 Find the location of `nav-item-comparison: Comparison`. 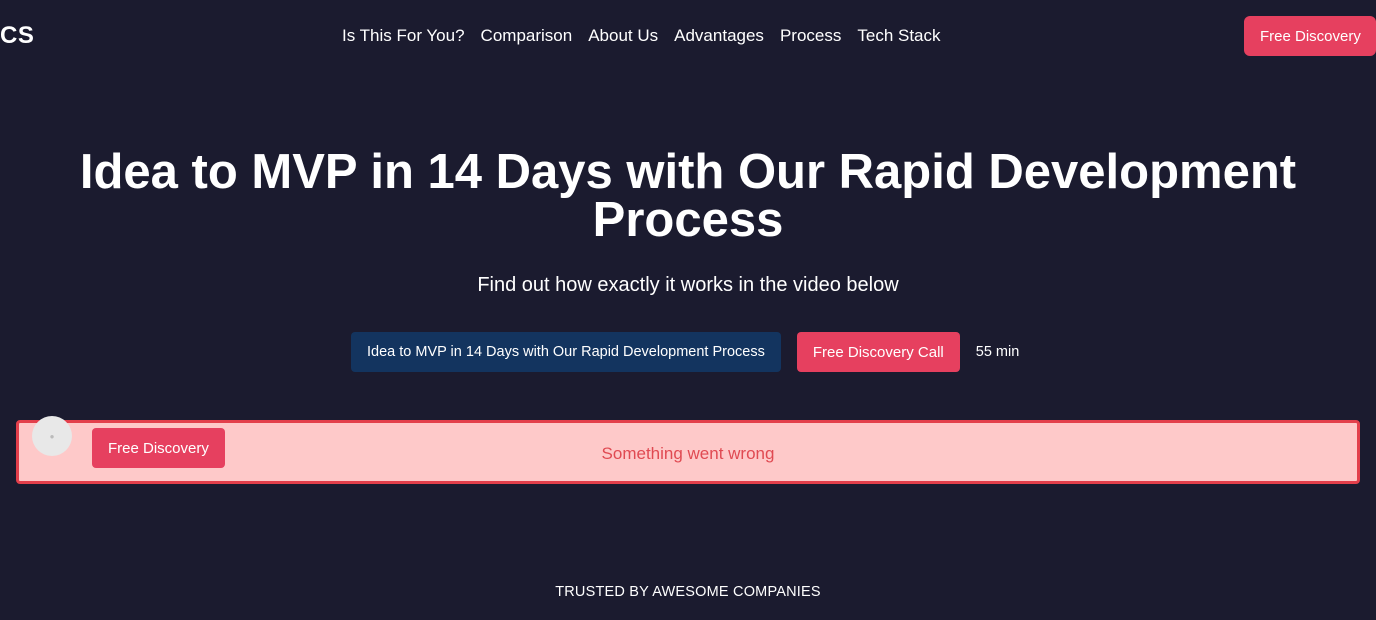

nav-item-comparison: Comparison is located at coordinates (527, 36).